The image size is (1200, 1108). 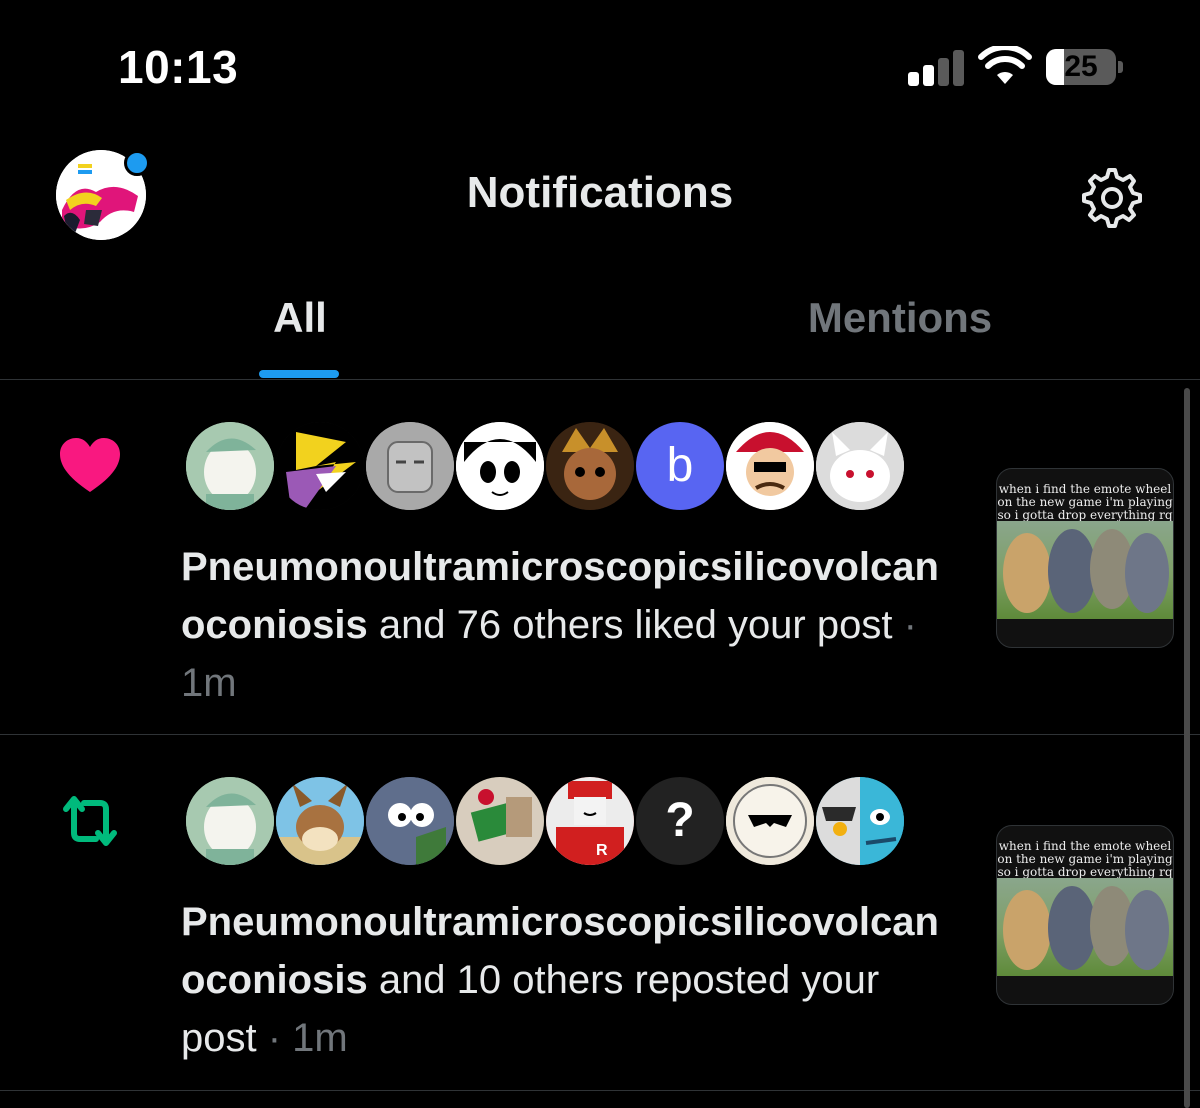 I want to click on battery-cap, so click(x=1120, y=67).